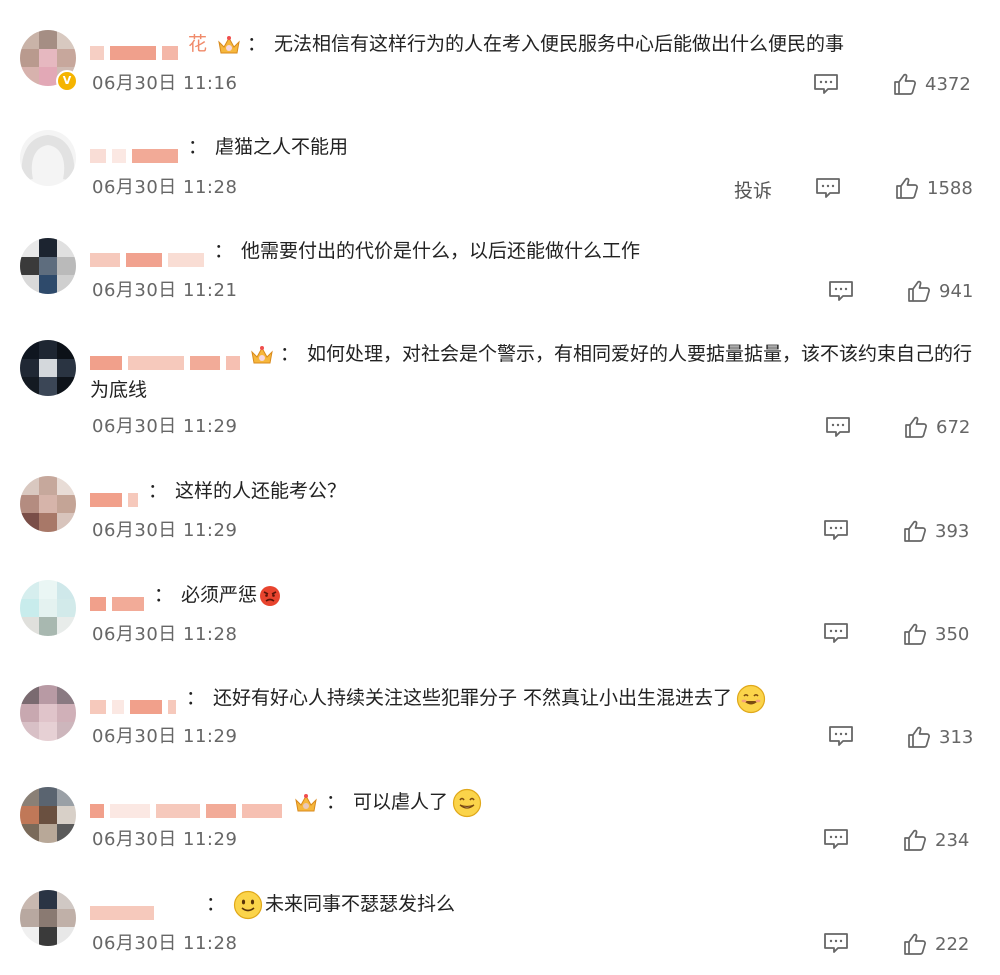  I want to click on comment-body: ：他需要付出的代价是什么，以后还能做什么工作, so click(536, 251).